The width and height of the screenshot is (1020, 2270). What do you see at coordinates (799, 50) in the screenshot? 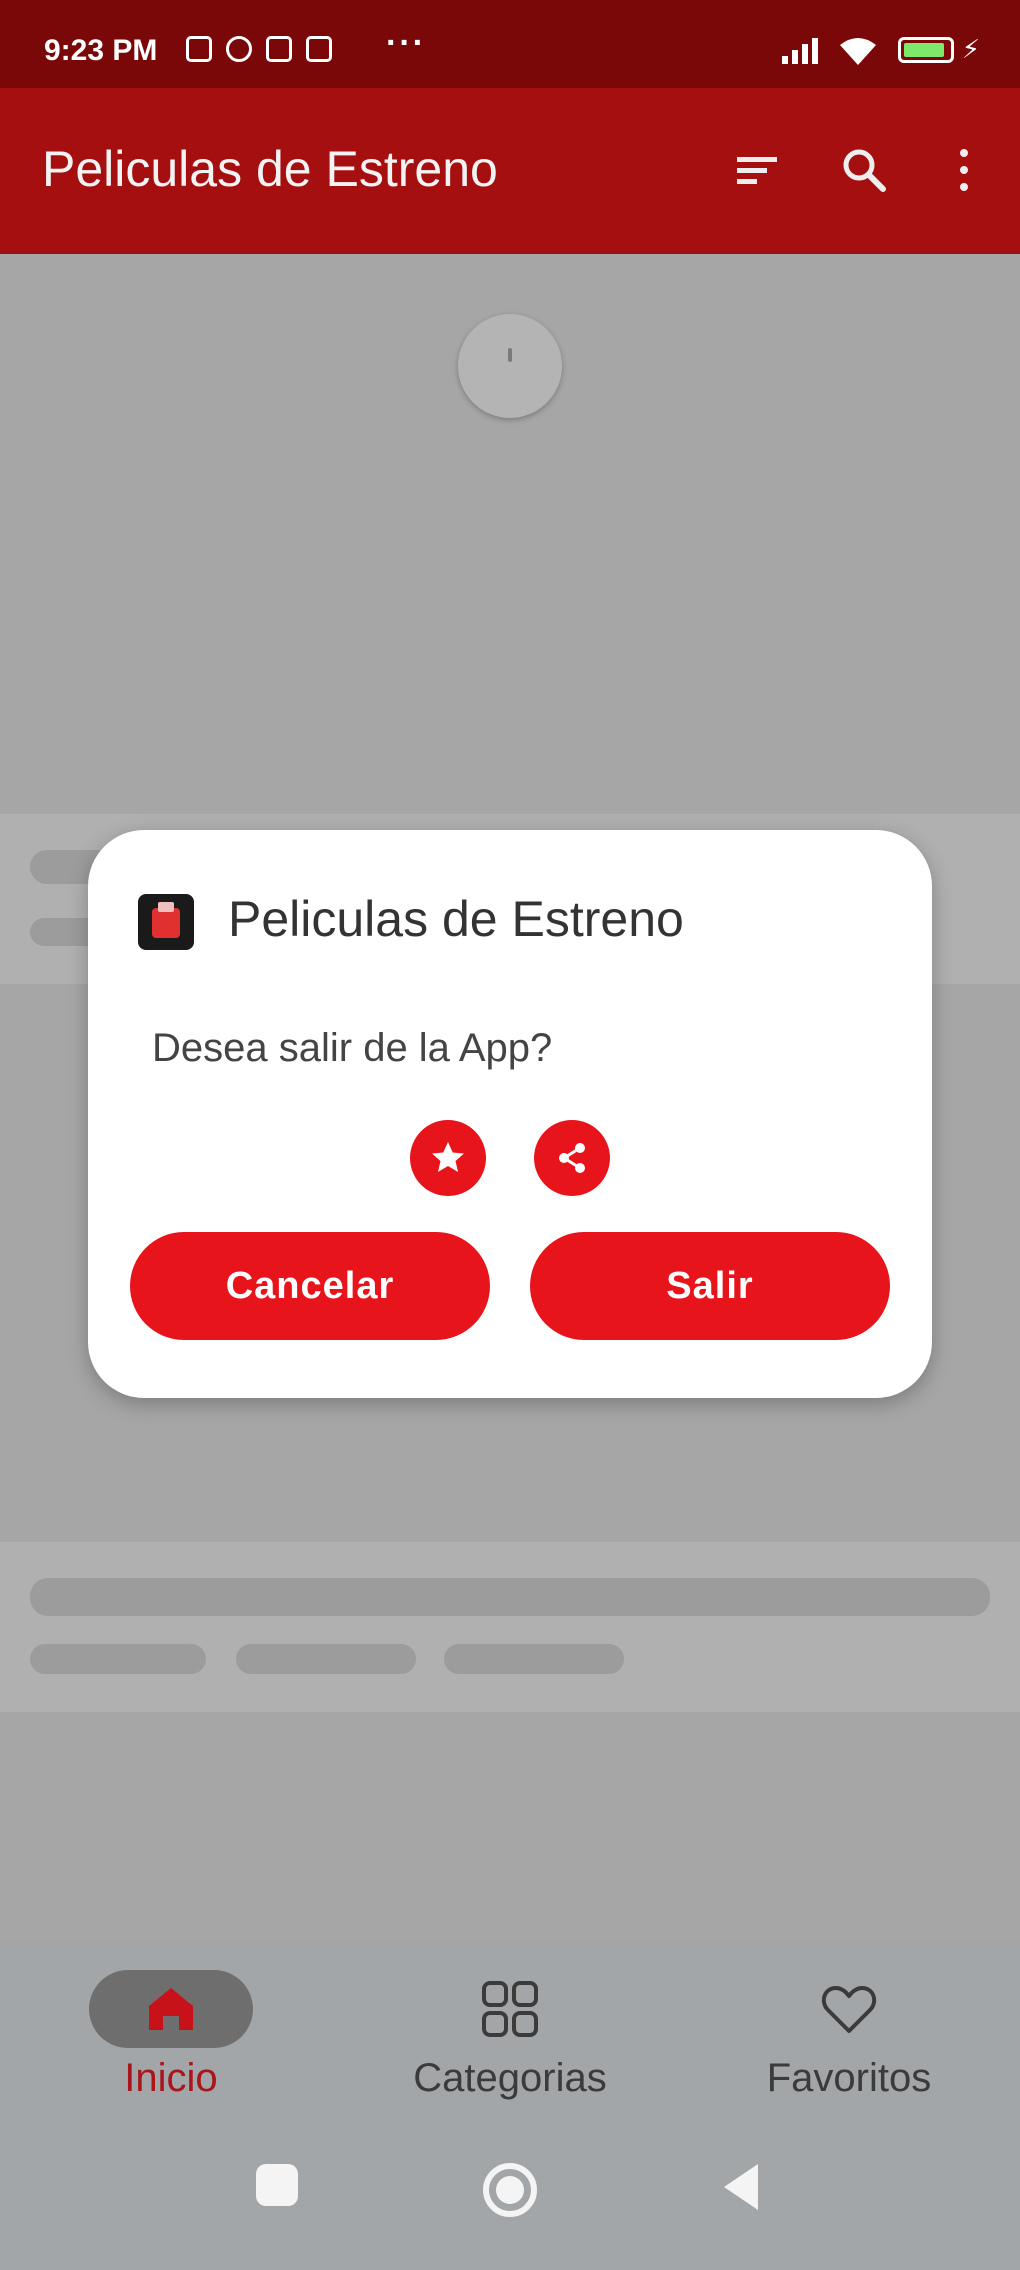
I see `signal-icon` at bounding box center [799, 50].